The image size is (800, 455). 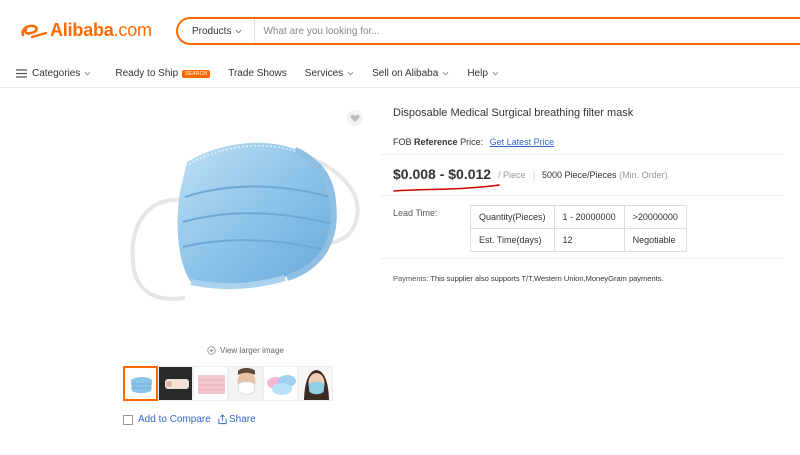 I want to click on mask-on-woman-thumb, so click(x=315, y=383).